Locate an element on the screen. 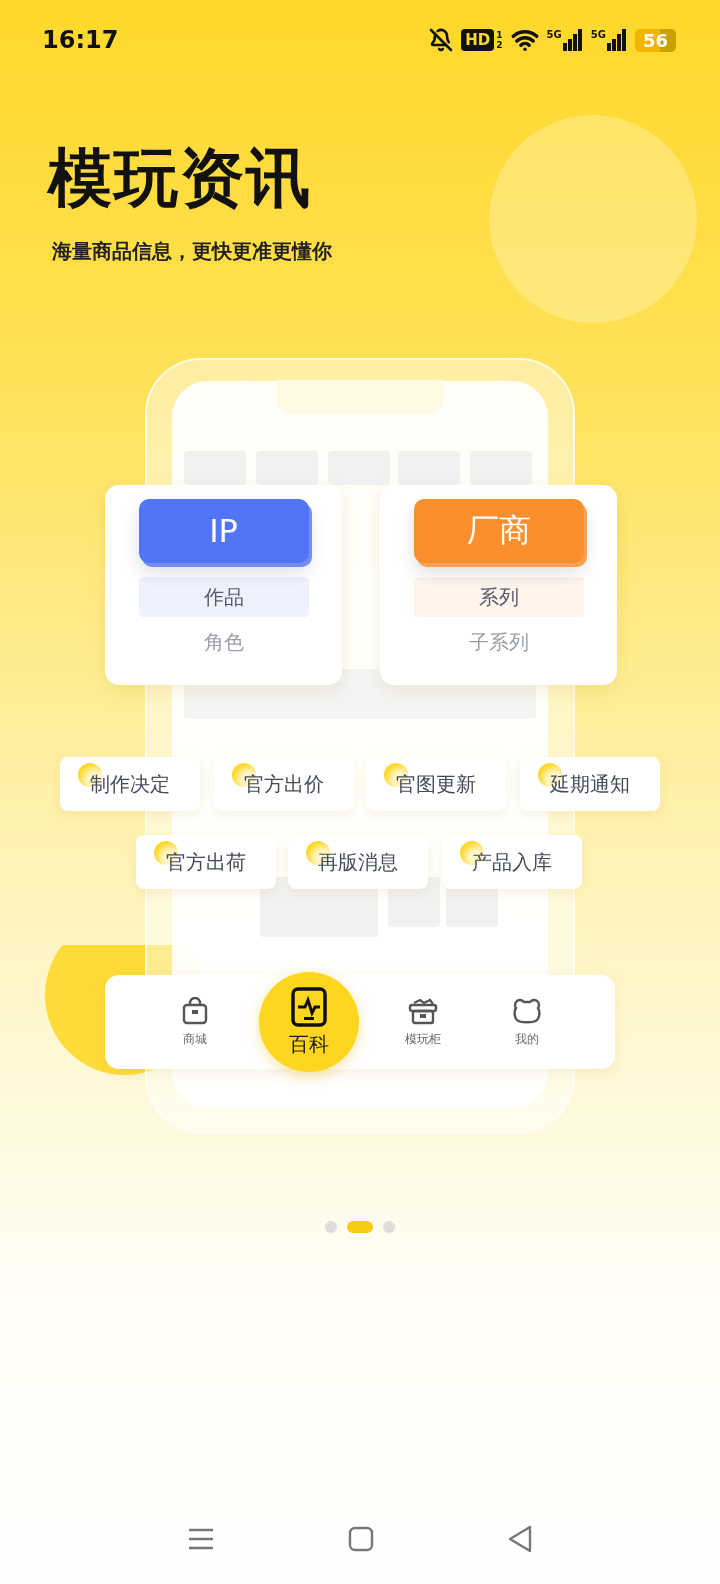 Image resolution: width=720 pixels, height=1584 pixels. hd-badge: HD is located at coordinates (478, 40).